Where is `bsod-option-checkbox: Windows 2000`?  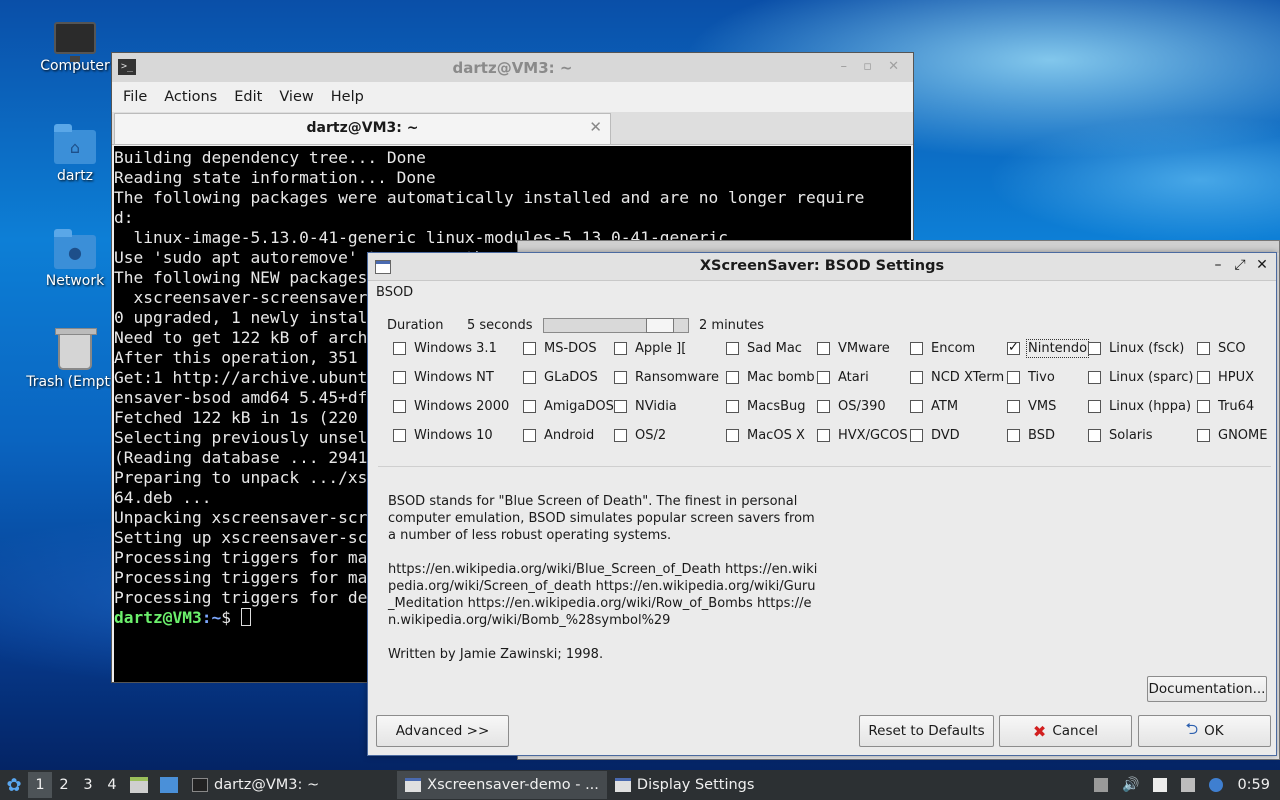 bsod-option-checkbox: Windows 2000 is located at coordinates (451, 406).